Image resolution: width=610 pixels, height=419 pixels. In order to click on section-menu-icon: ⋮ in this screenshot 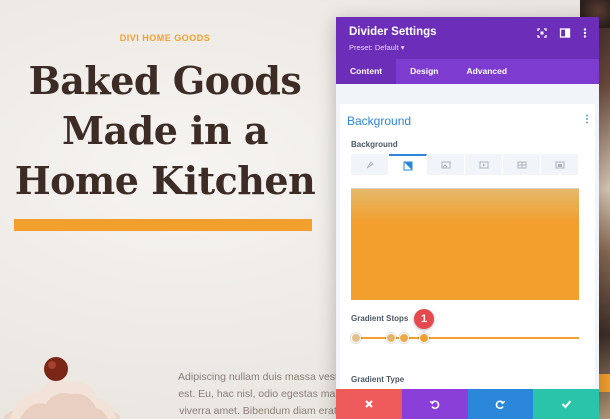, I will do `click(587, 120)`.